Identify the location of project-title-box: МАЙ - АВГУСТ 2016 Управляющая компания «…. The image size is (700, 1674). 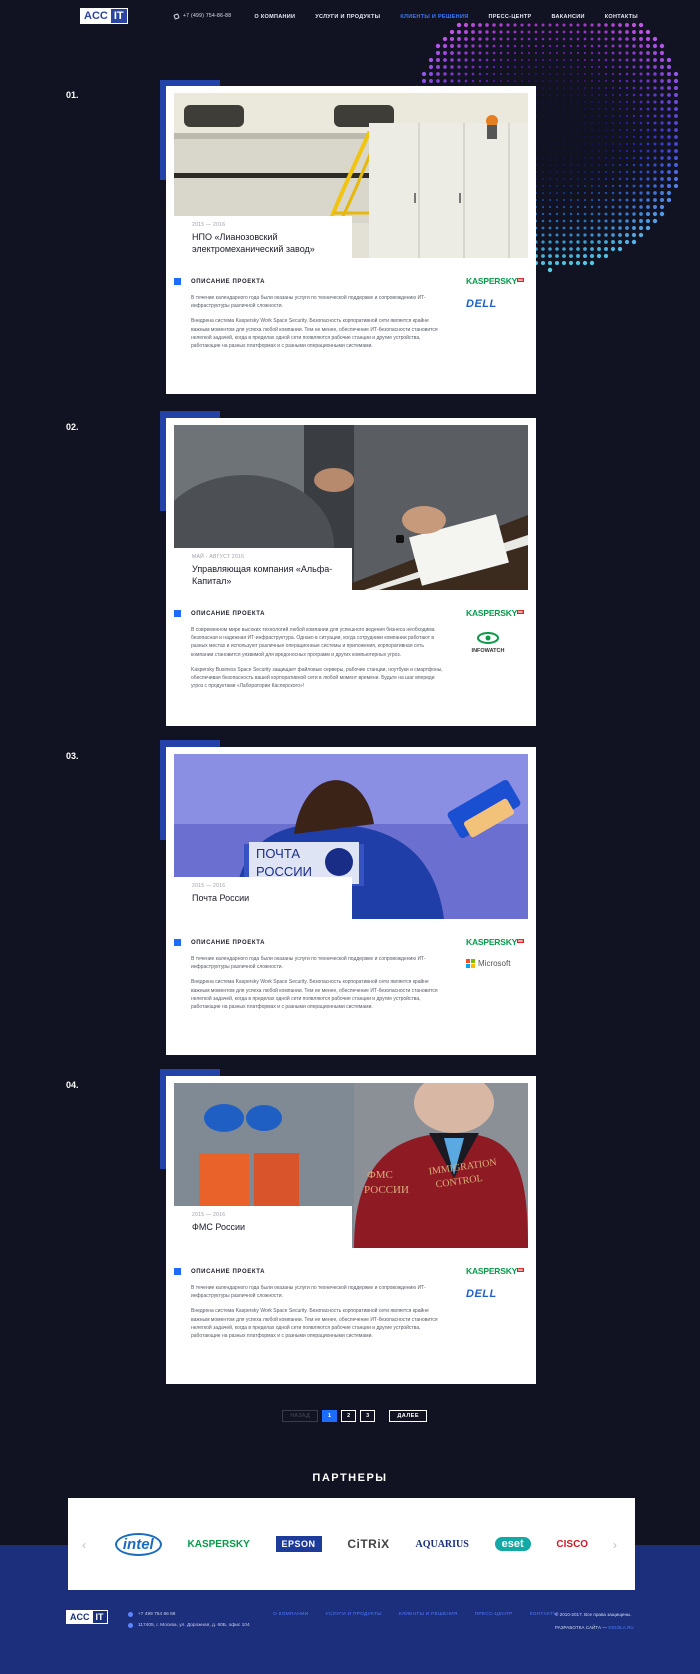
(263, 569).